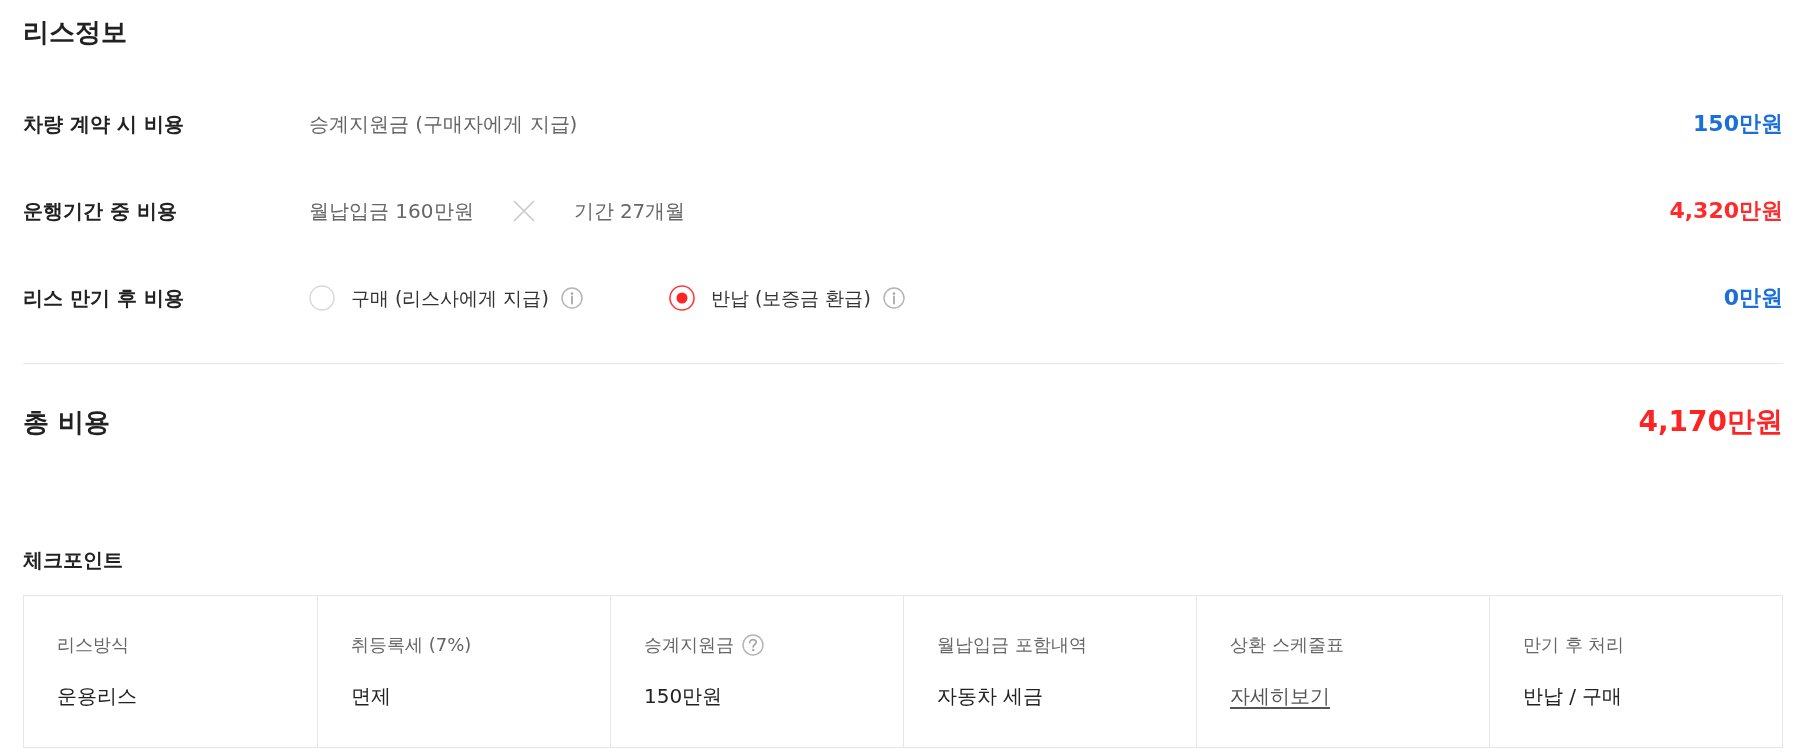 This screenshot has width=1796, height=754. What do you see at coordinates (683, 696) in the screenshot?
I see `checkpoint-value: 150만원` at bounding box center [683, 696].